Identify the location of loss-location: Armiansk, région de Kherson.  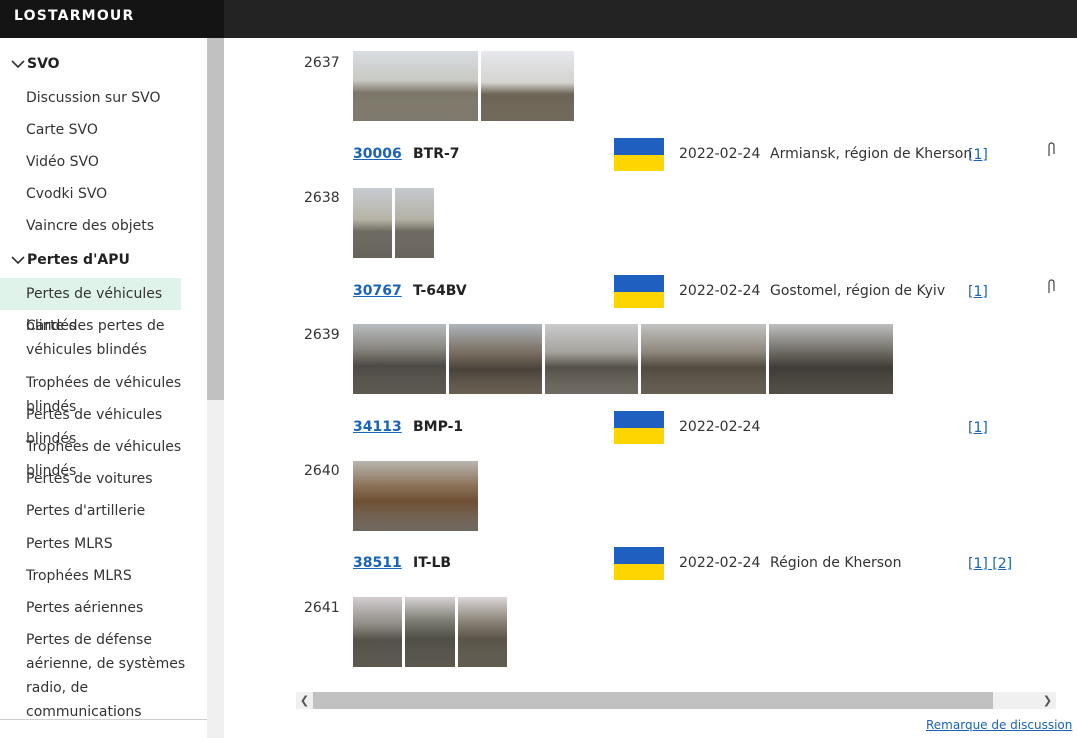
(871, 154).